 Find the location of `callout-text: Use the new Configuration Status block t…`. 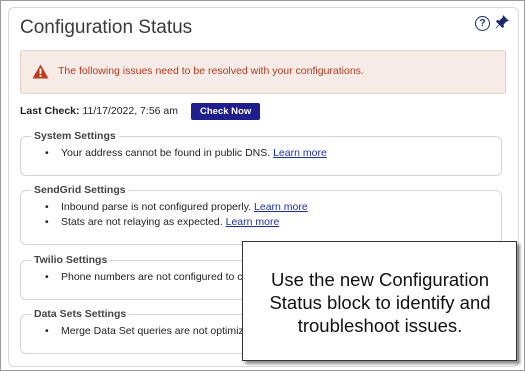

callout-text: Use the new Configuration Status block t… is located at coordinates (380, 302).